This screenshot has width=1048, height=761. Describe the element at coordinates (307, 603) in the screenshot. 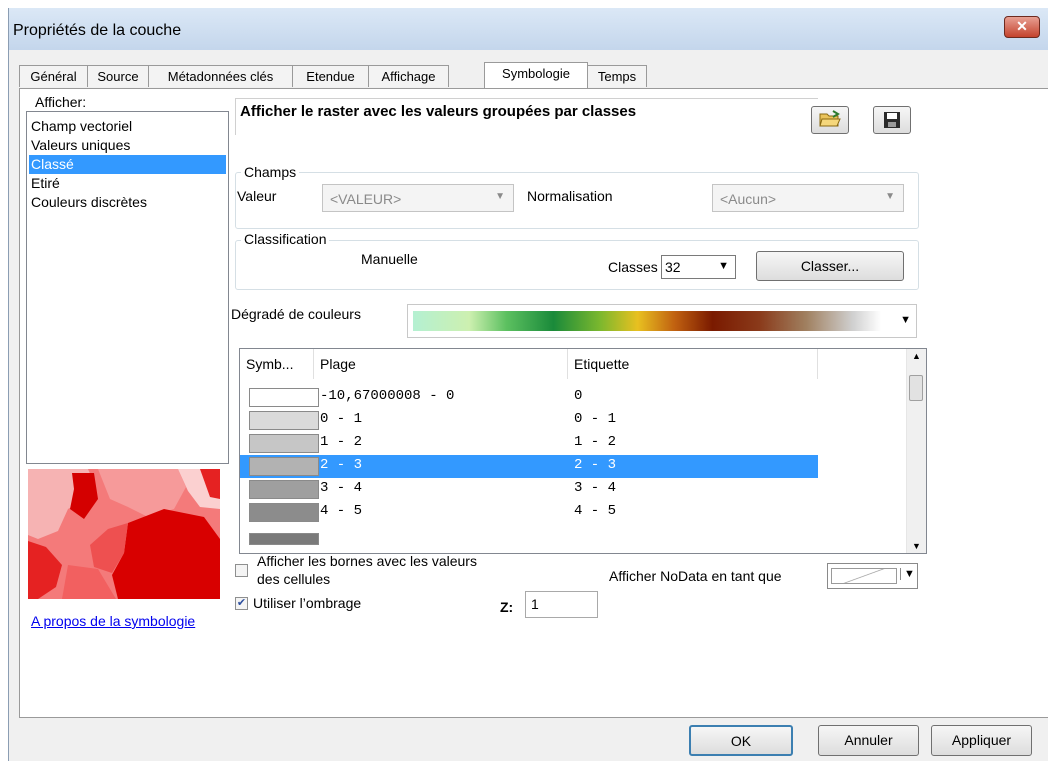

I see `hillshade-label: Utiliser l’ombrage` at that location.